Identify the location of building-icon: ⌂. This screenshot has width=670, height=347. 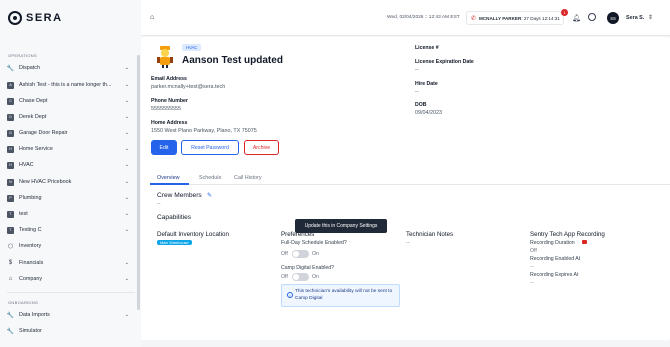
(10, 279).